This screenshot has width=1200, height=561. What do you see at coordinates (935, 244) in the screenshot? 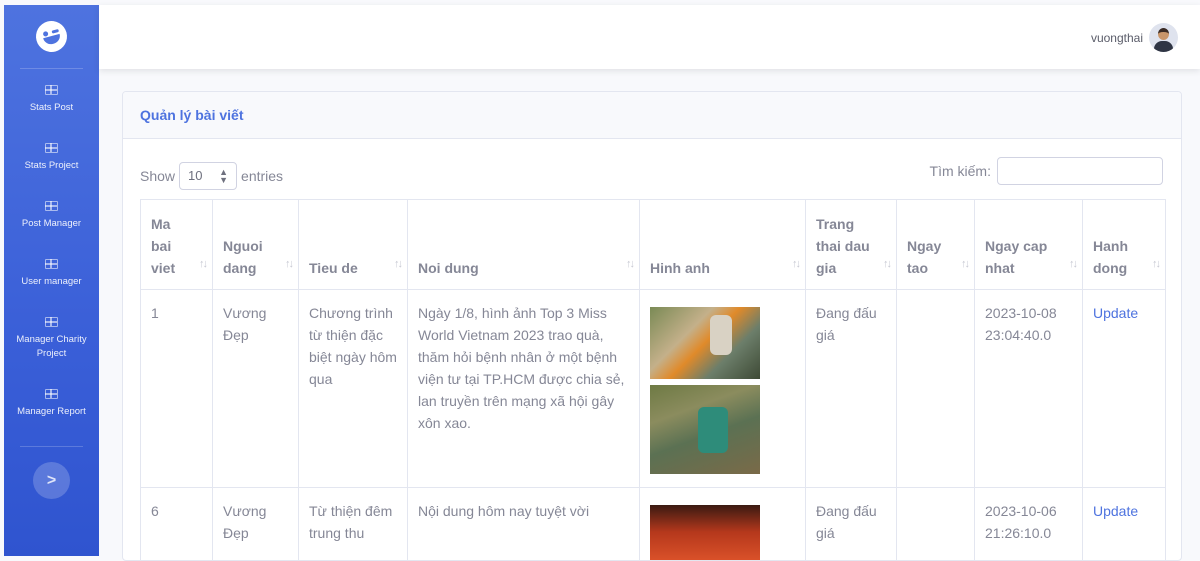
I see `column-header-created: Ngay tao ↑↓` at bounding box center [935, 244].